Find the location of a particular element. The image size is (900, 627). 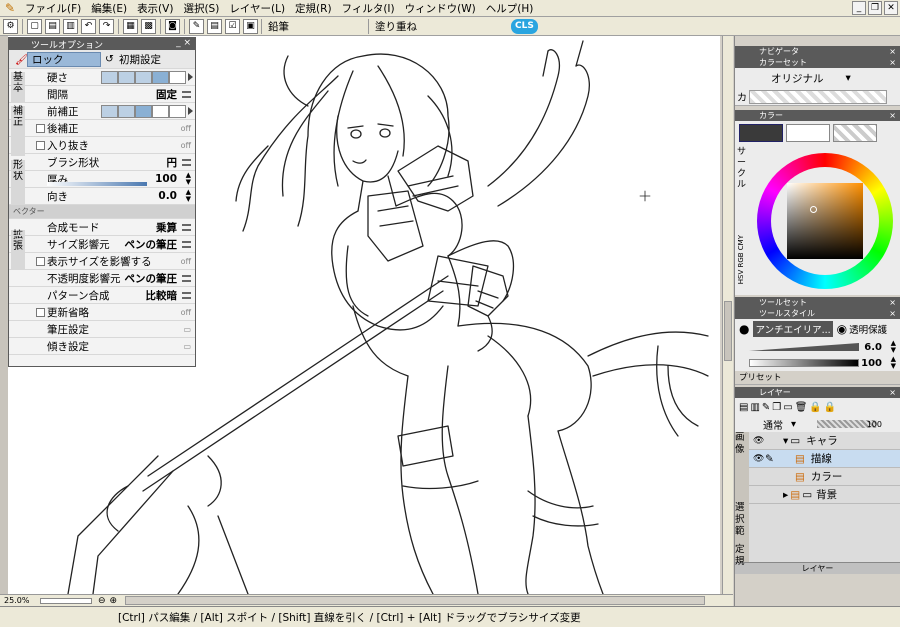

post-correction-checkbox is located at coordinates (40, 128).